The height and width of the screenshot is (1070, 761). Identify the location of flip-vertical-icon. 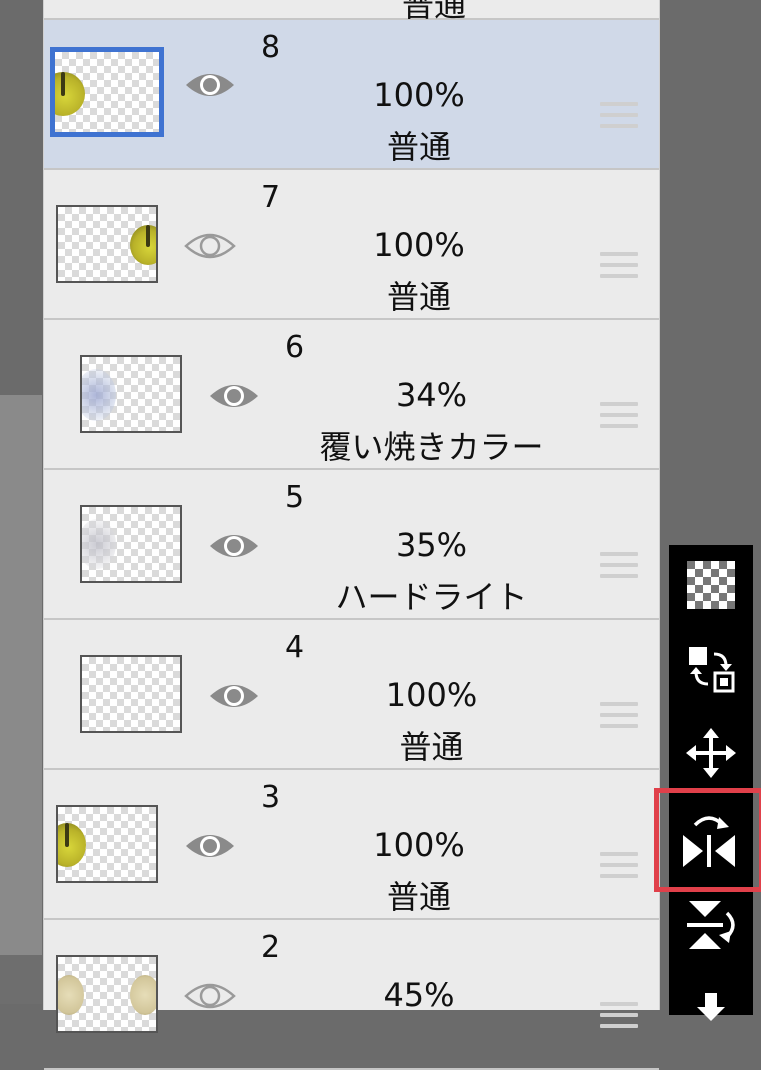
(711, 925).